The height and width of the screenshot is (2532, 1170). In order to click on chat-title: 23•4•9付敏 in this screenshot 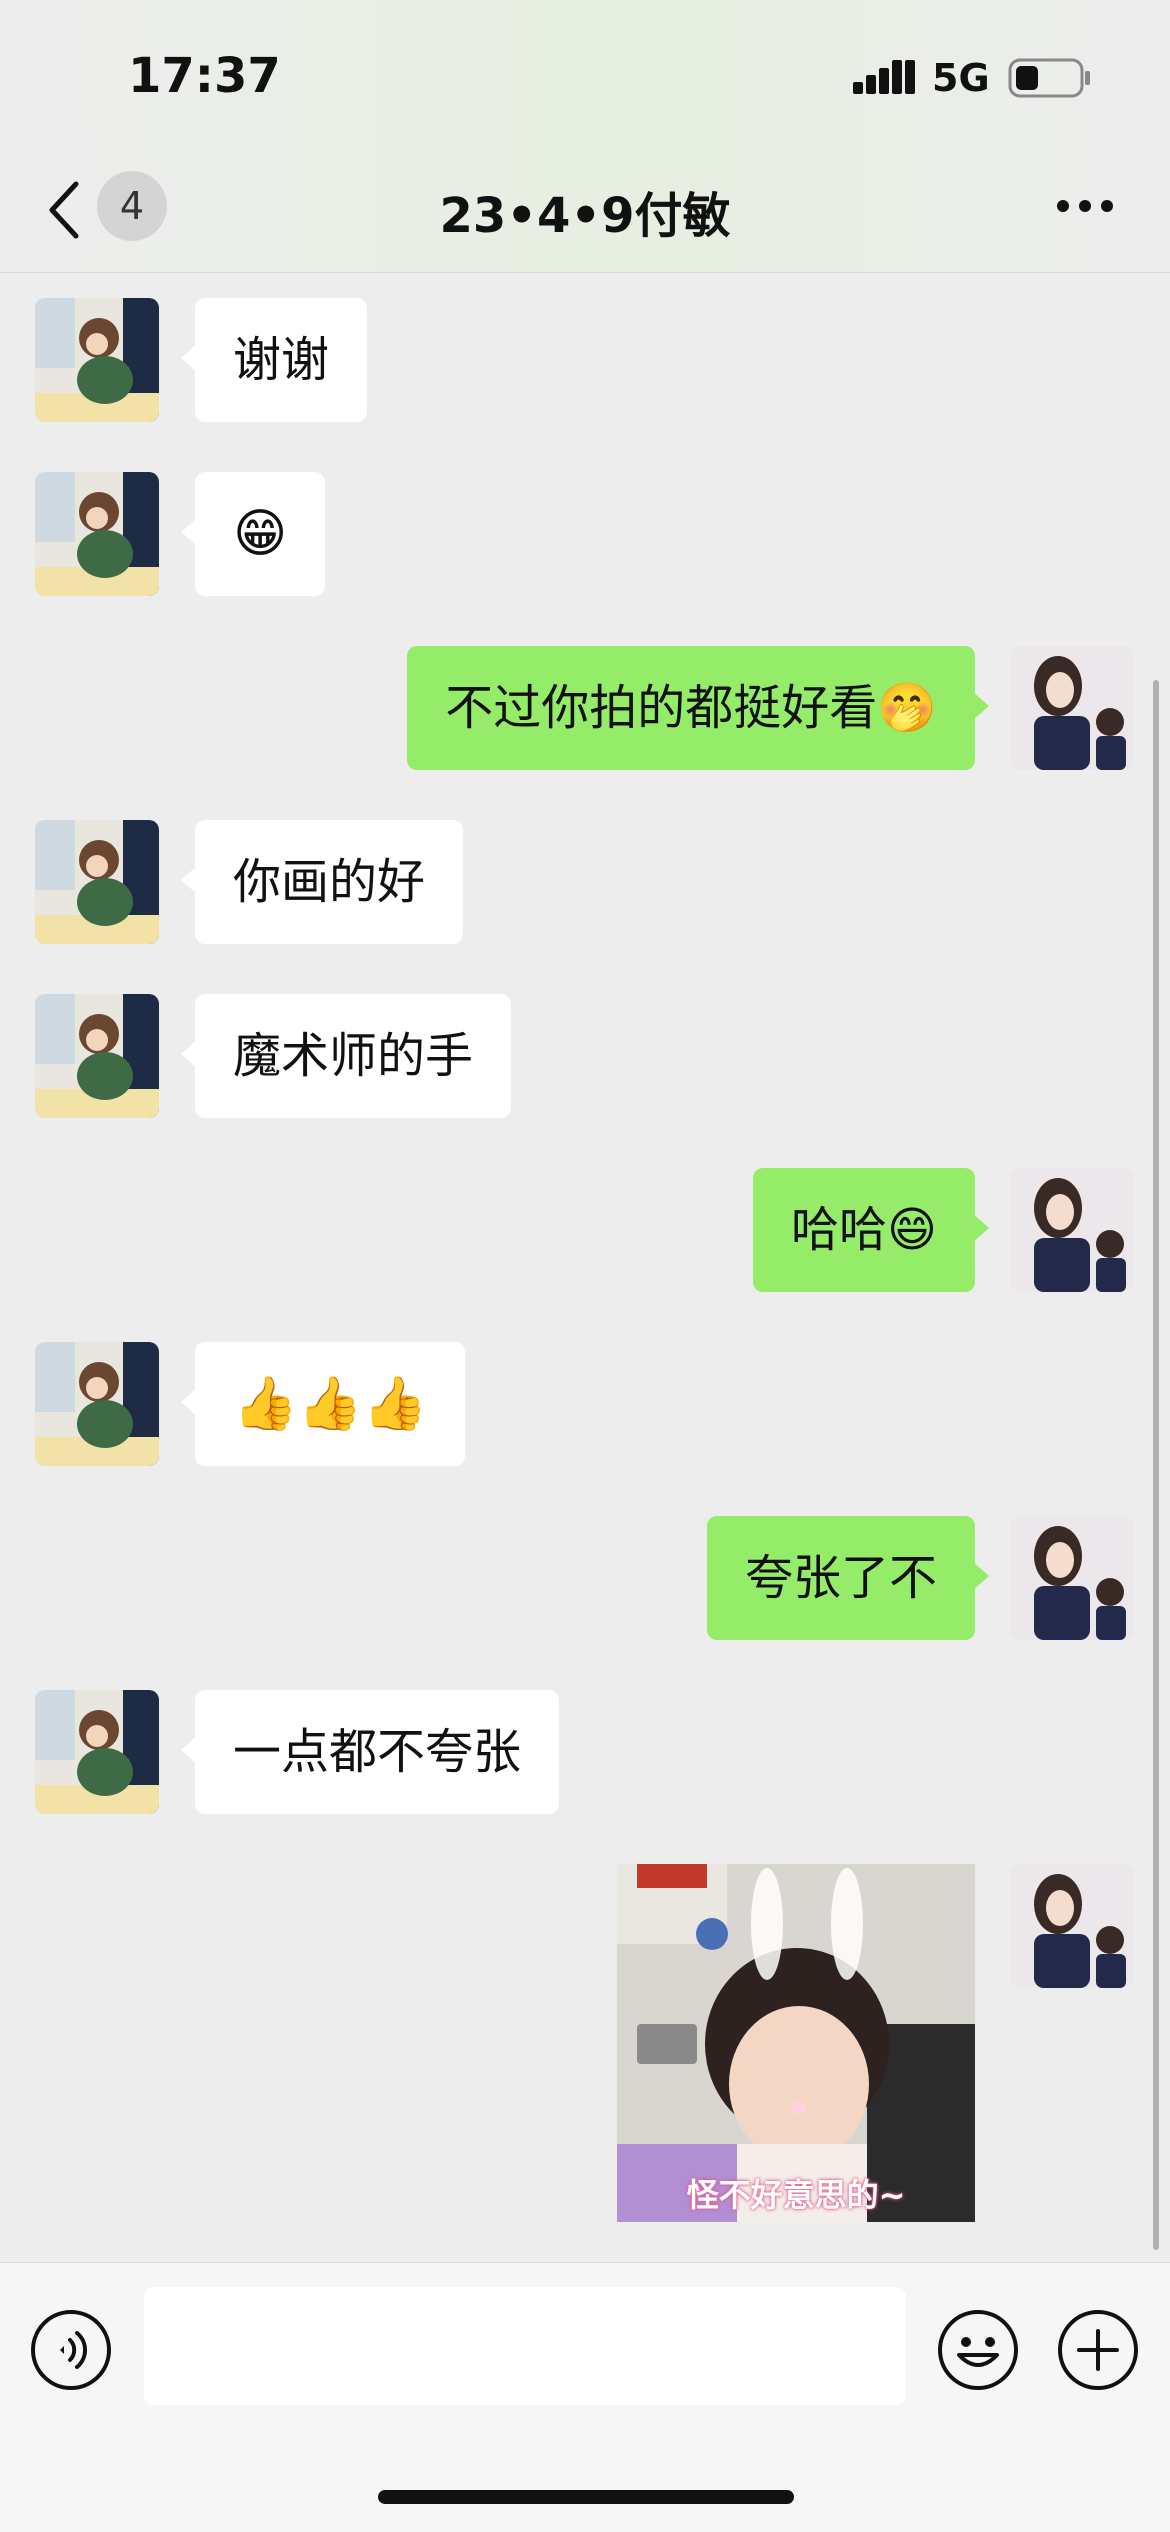, I will do `click(585, 216)`.